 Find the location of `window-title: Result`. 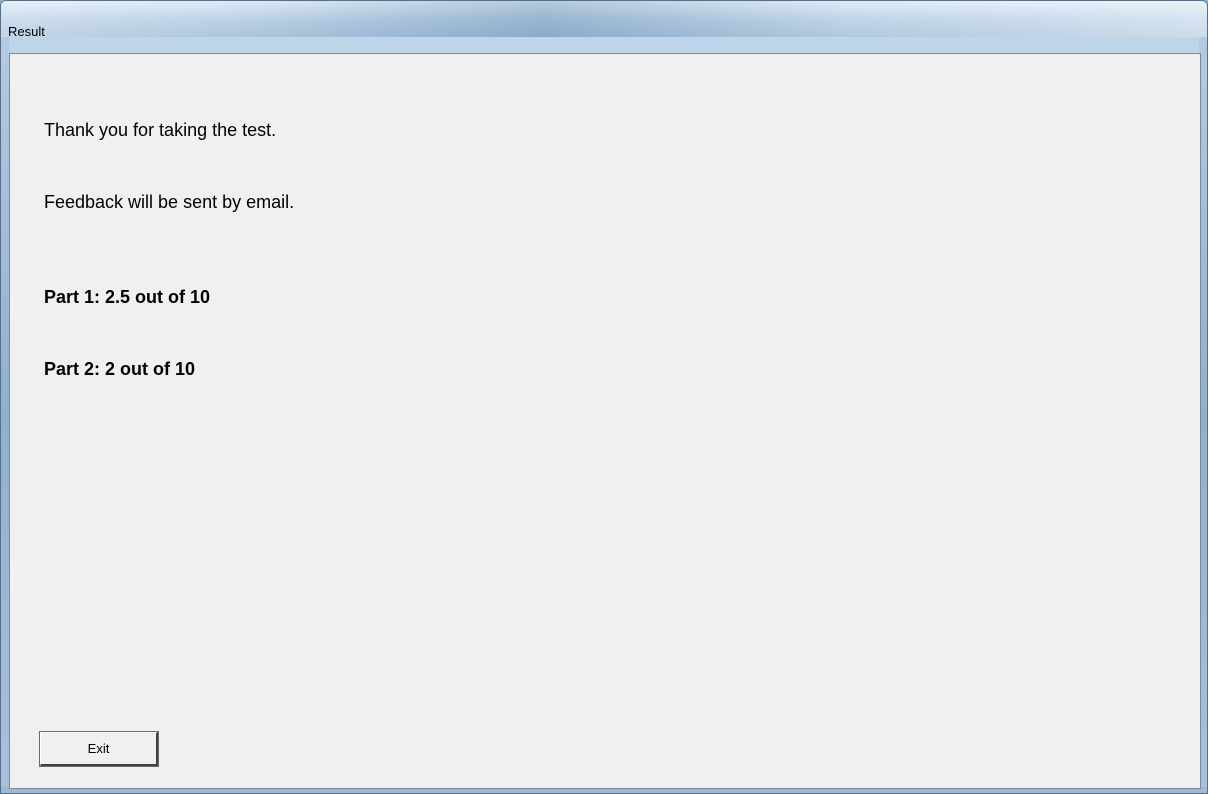

window-title: Result is located at coordinates (26, 31).